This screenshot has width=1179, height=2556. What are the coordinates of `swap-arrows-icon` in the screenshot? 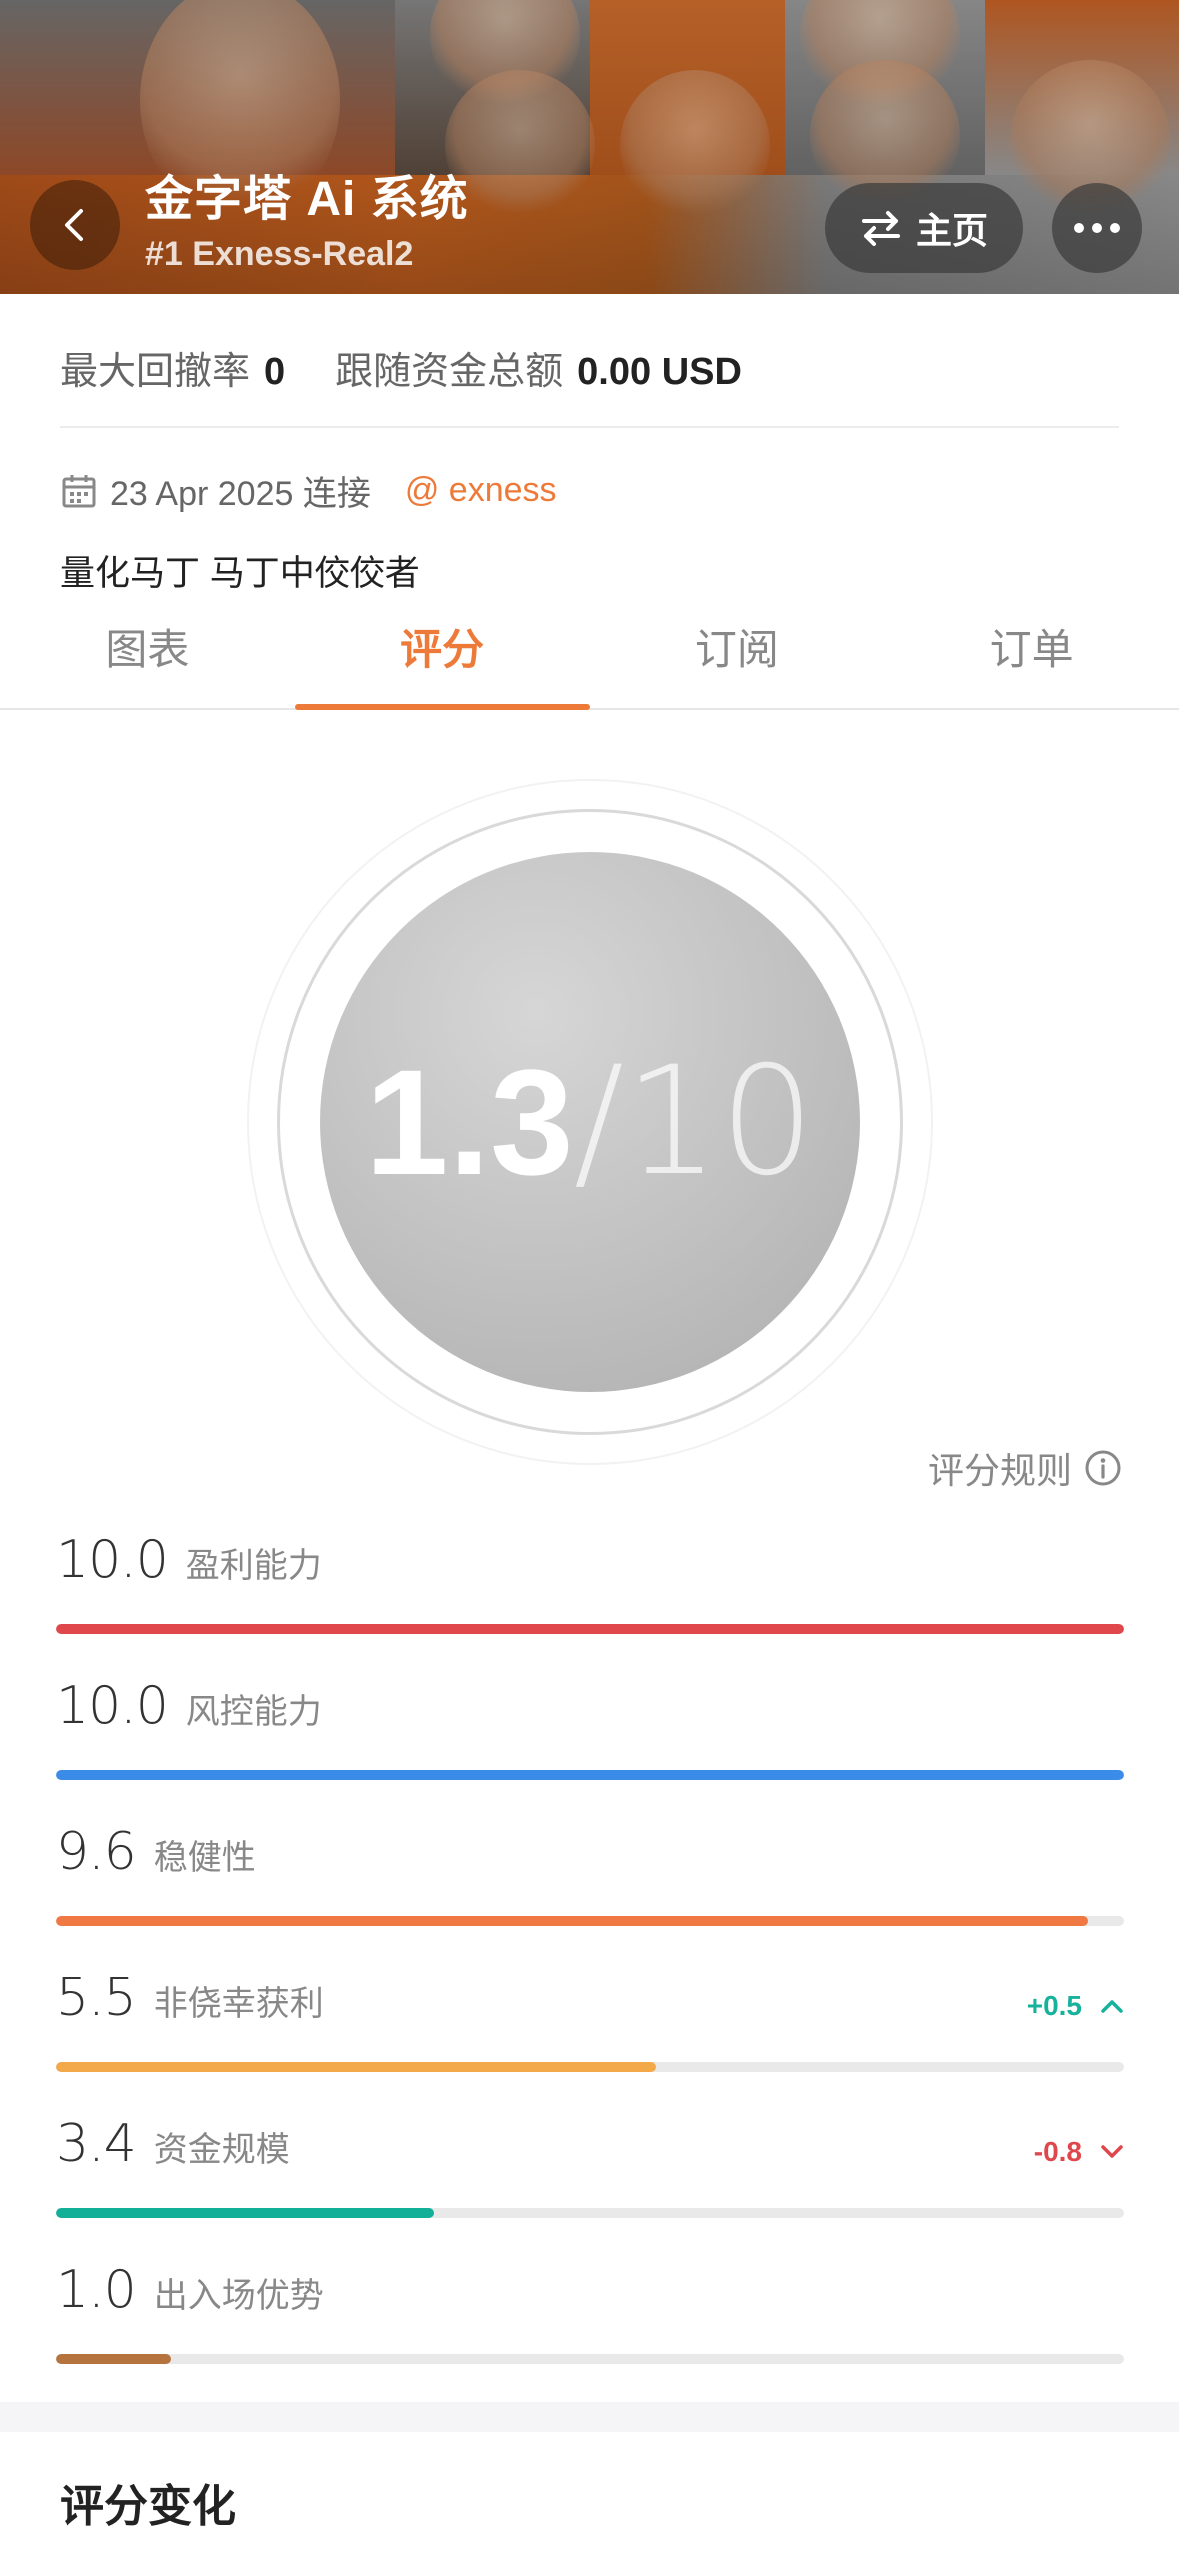 It's located at (880, 228).